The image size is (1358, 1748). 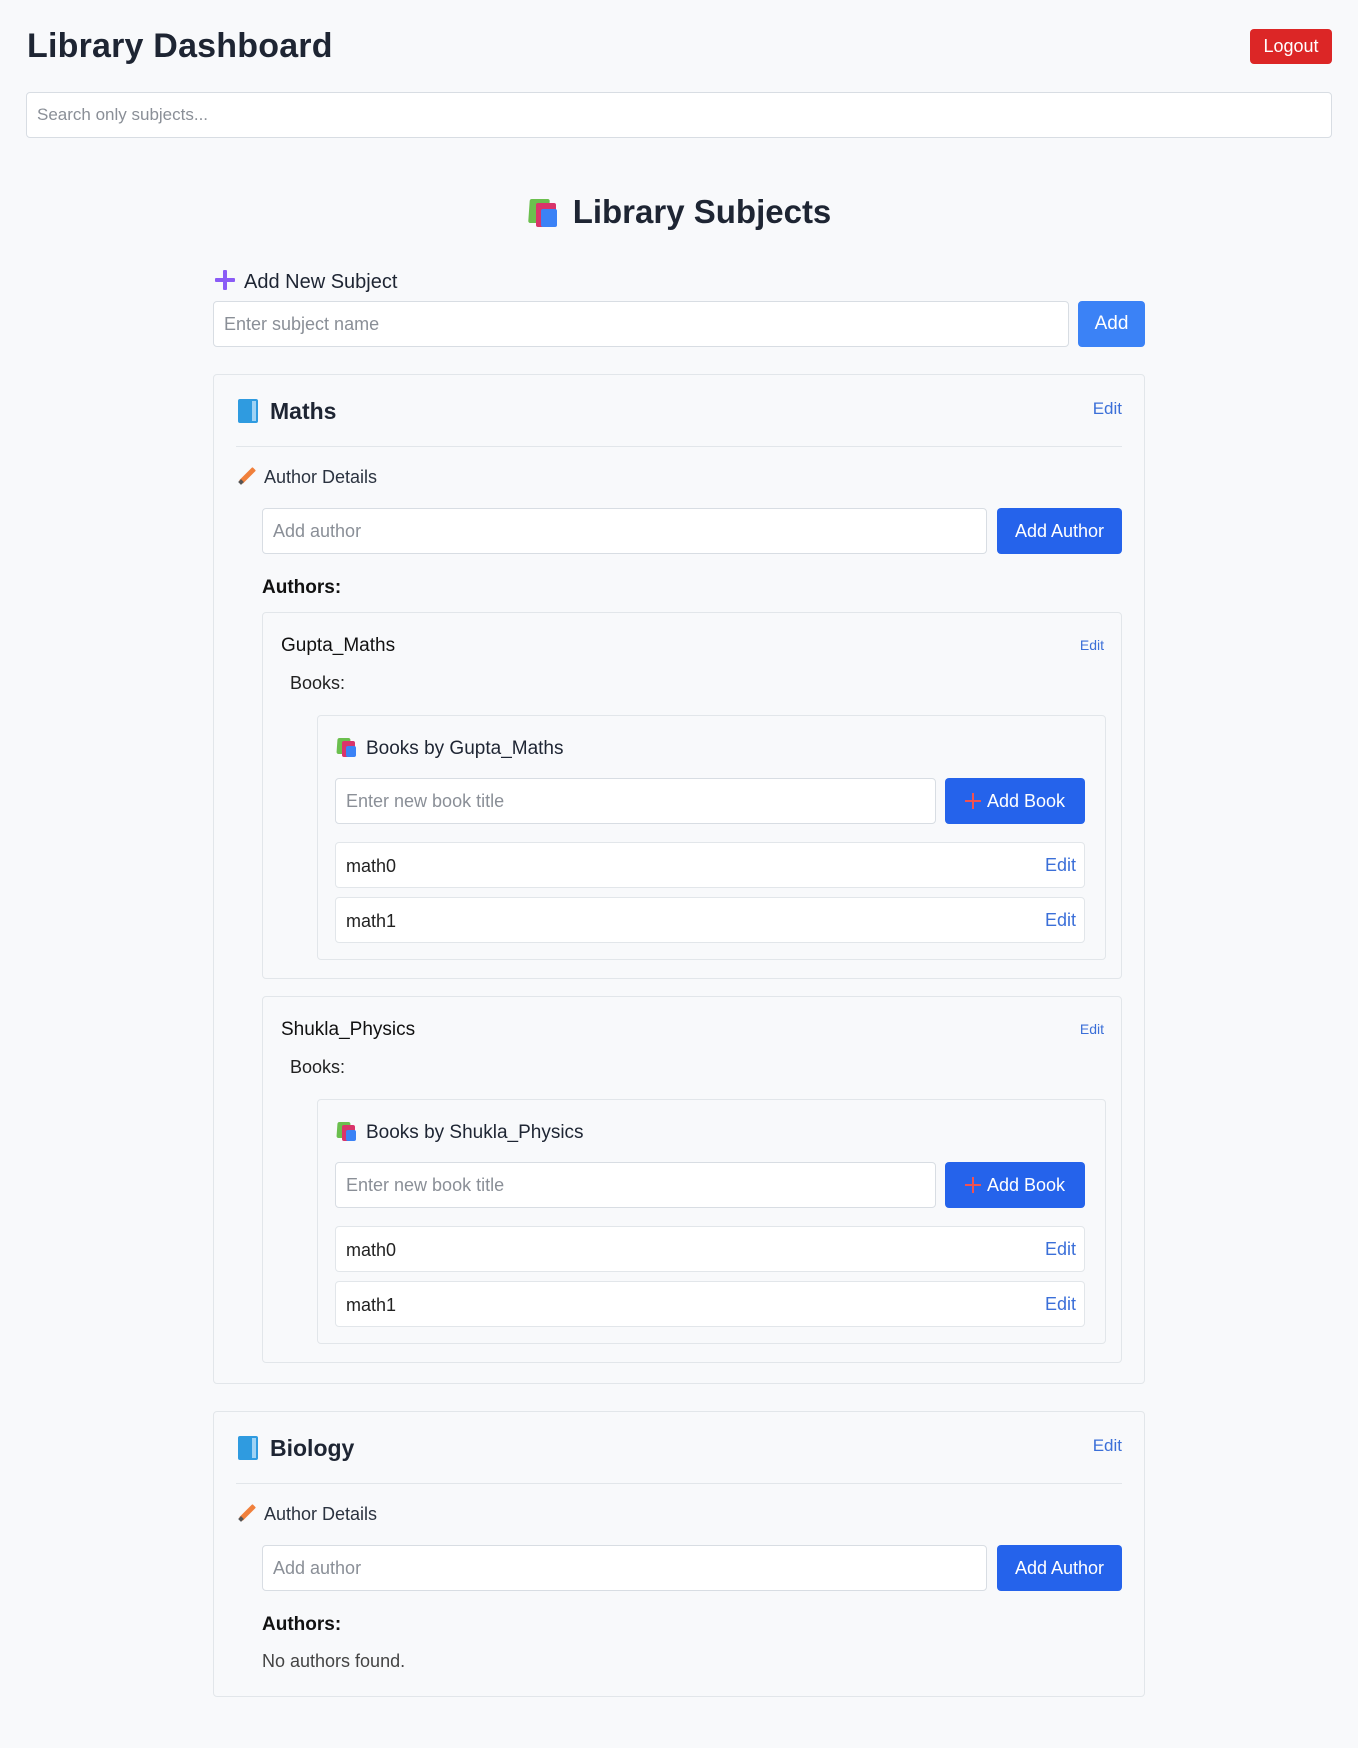 What do you see at coordinates (348, 1029) in the screenshot?
I see `author-name: Shukla_Physics` at bounding box center [348, 1029].